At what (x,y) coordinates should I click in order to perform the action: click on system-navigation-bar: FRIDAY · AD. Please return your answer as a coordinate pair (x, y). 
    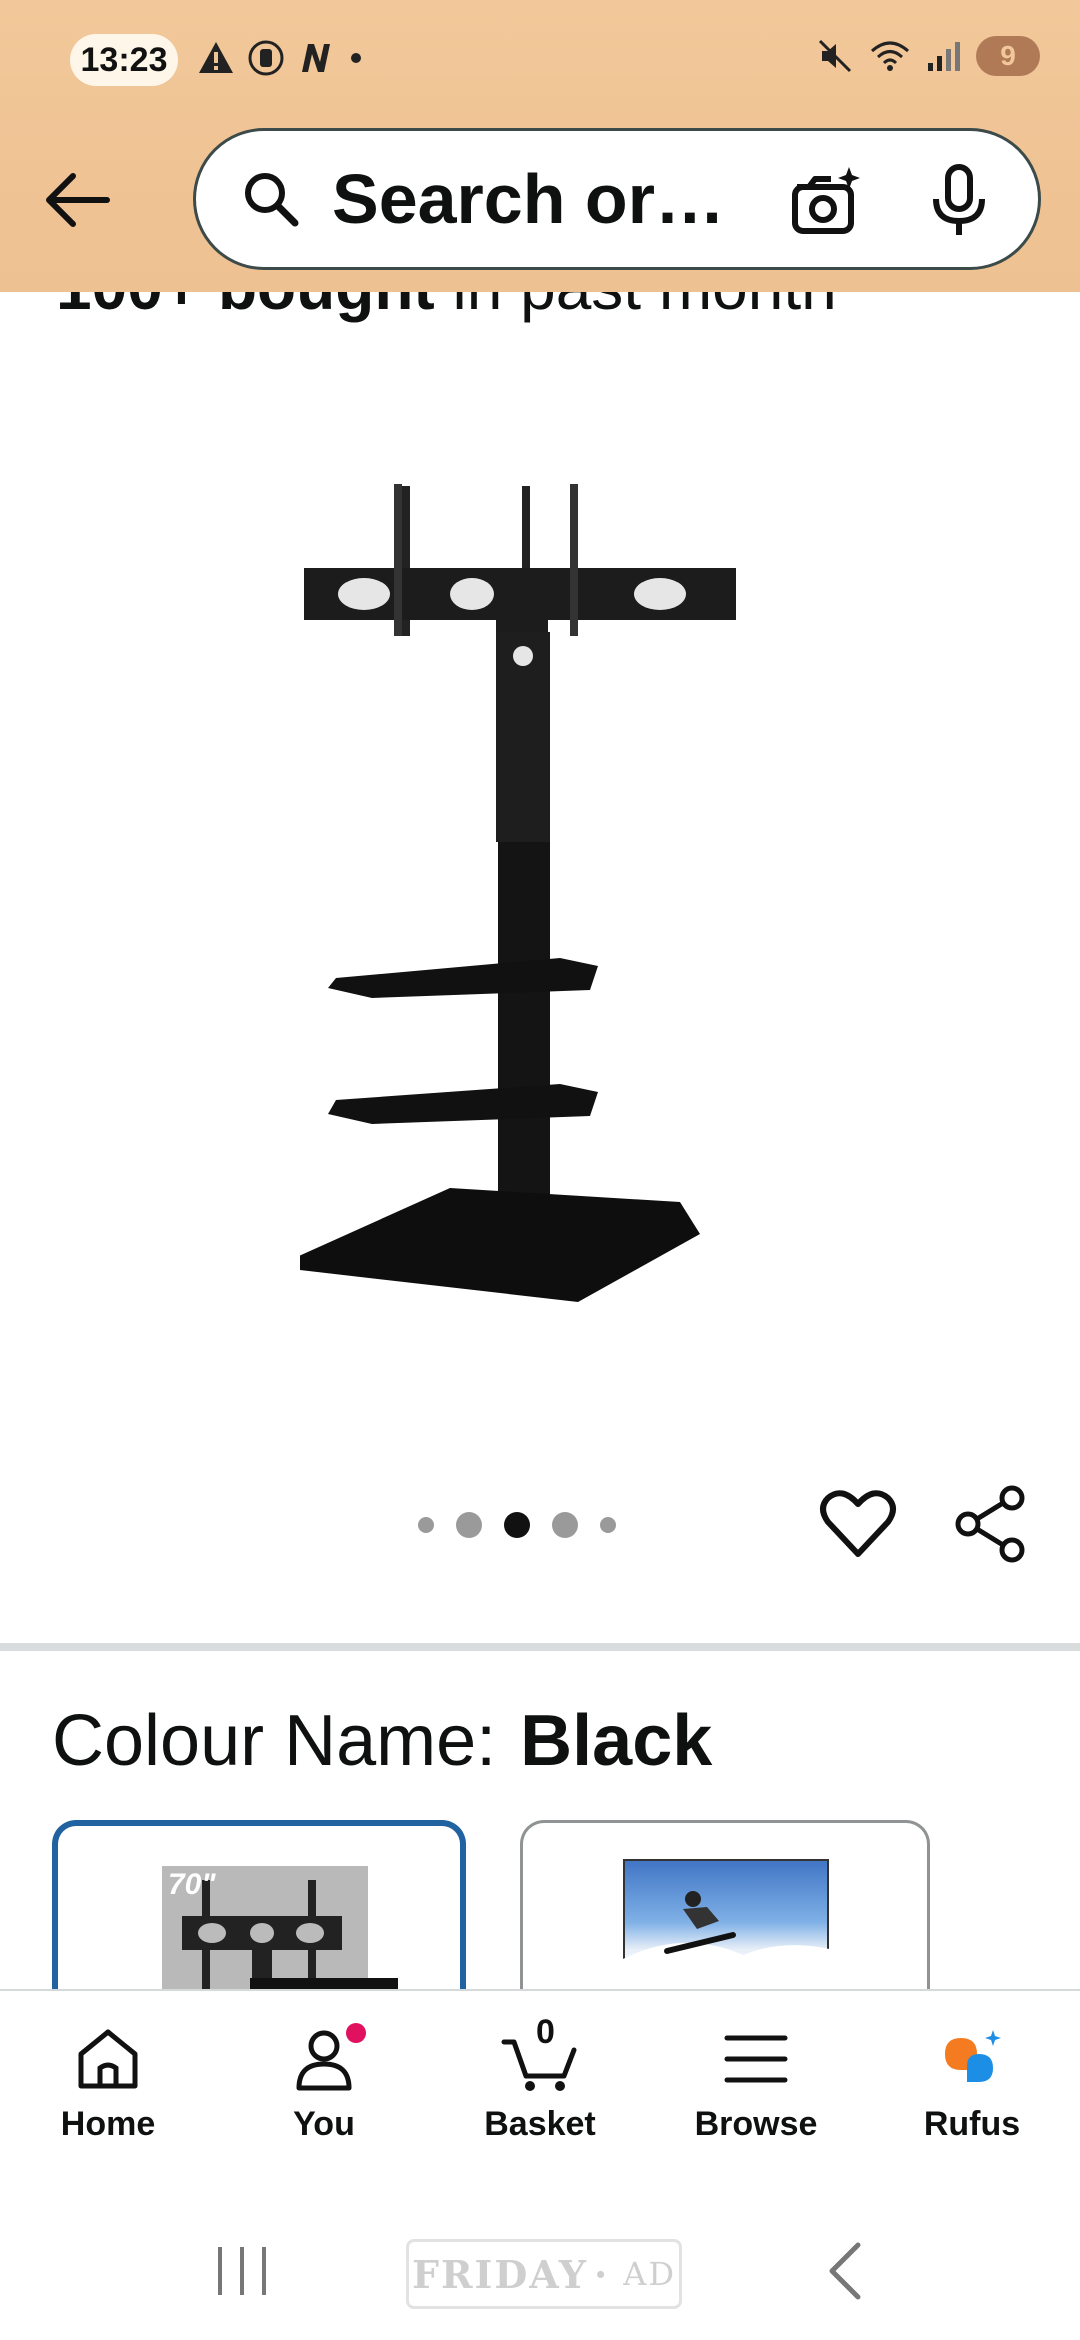
    Looking at the image, I should click on (540, 2272).